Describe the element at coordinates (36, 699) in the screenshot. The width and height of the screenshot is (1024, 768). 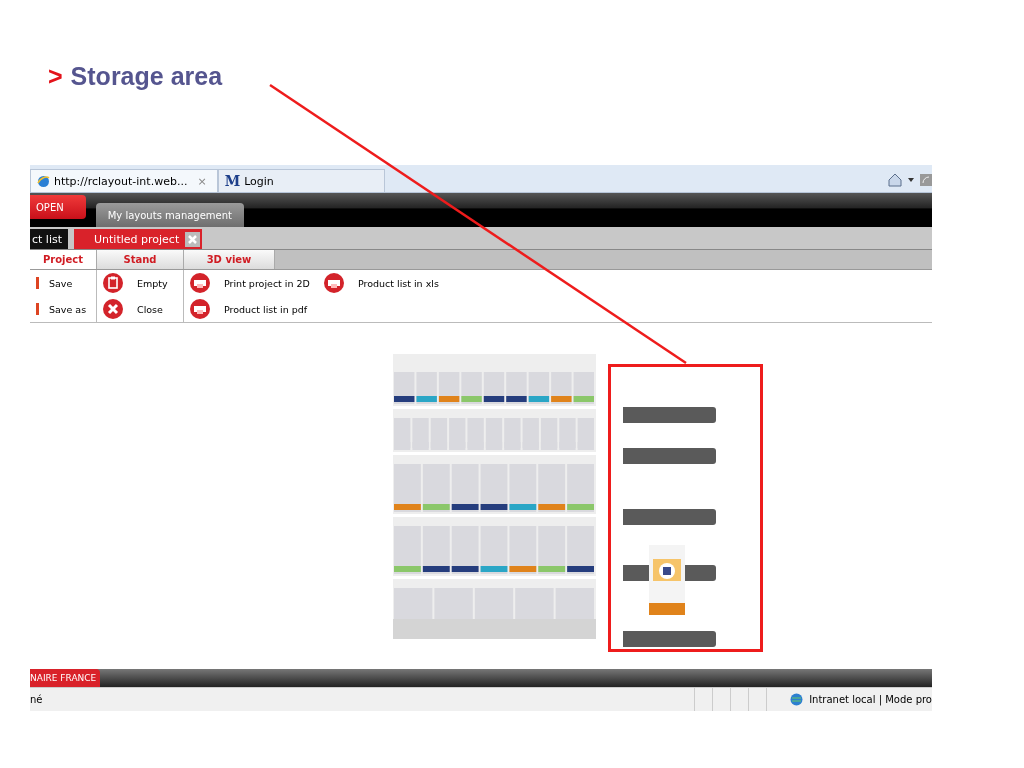
I see `status-text: né` at that location.